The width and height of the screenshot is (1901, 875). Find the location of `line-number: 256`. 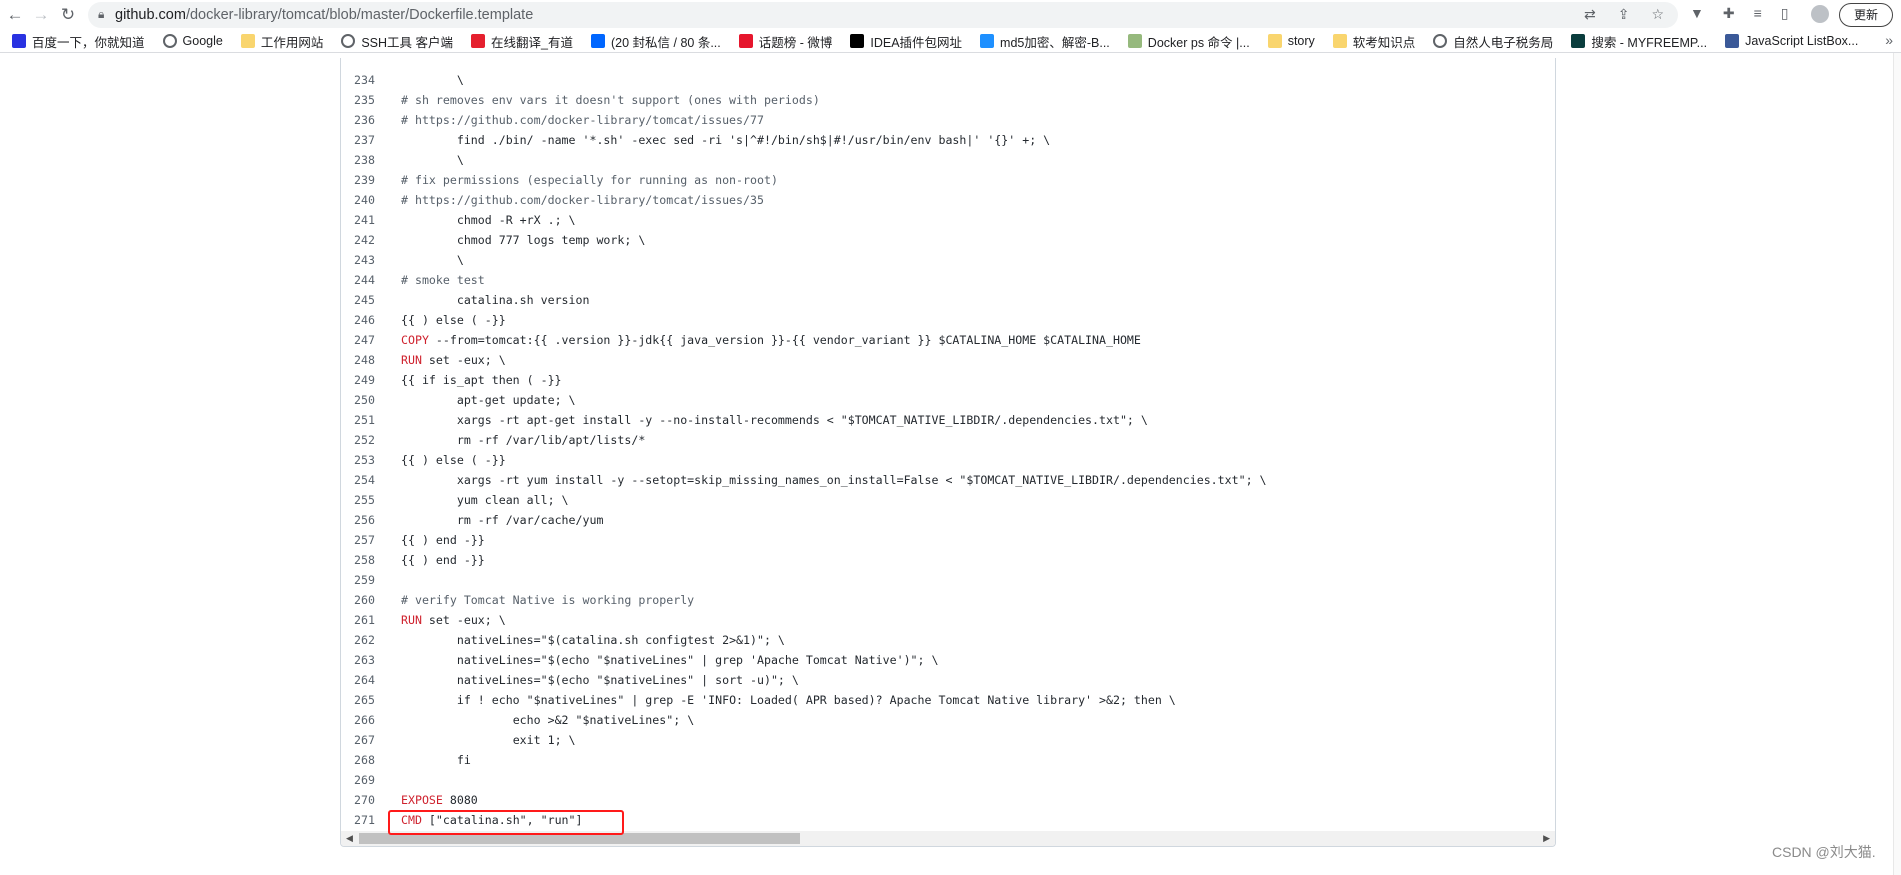

line-number: 256 is located at coordinates (358, 520).